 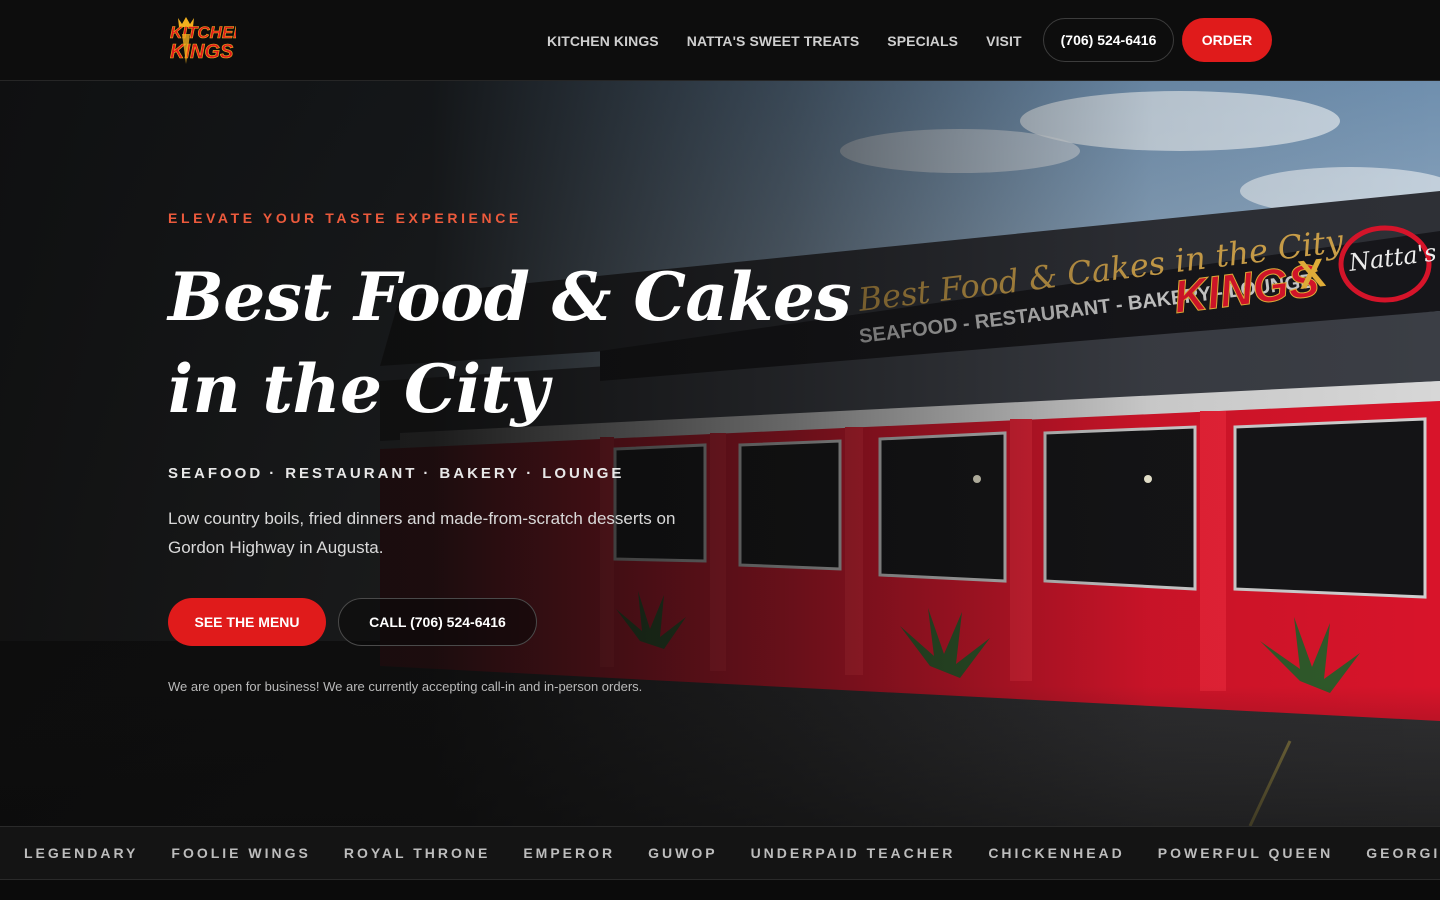 I want to click on call-button: CALL (706) 524-6416, so click(x=437, y=622).